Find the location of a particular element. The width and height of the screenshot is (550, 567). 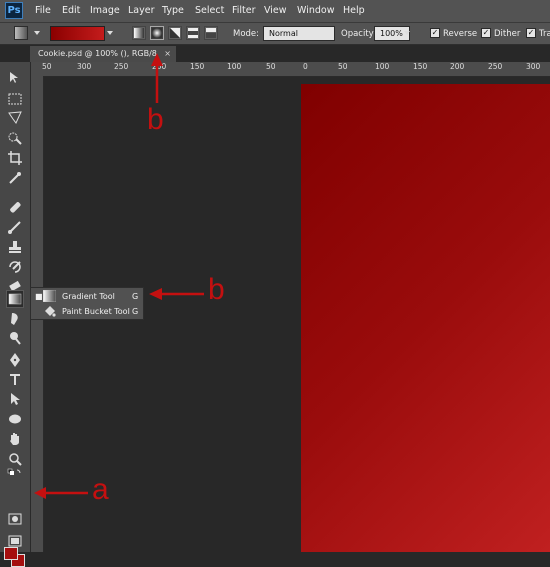

linear-gradient-button is located at coordinates (139, 33).